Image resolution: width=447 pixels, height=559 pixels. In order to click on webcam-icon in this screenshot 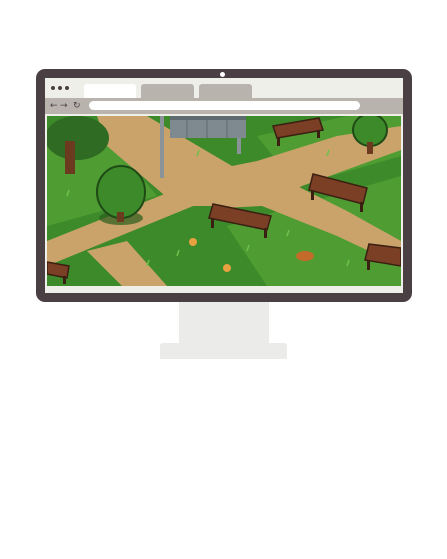, I will do `click(222, 74)`.